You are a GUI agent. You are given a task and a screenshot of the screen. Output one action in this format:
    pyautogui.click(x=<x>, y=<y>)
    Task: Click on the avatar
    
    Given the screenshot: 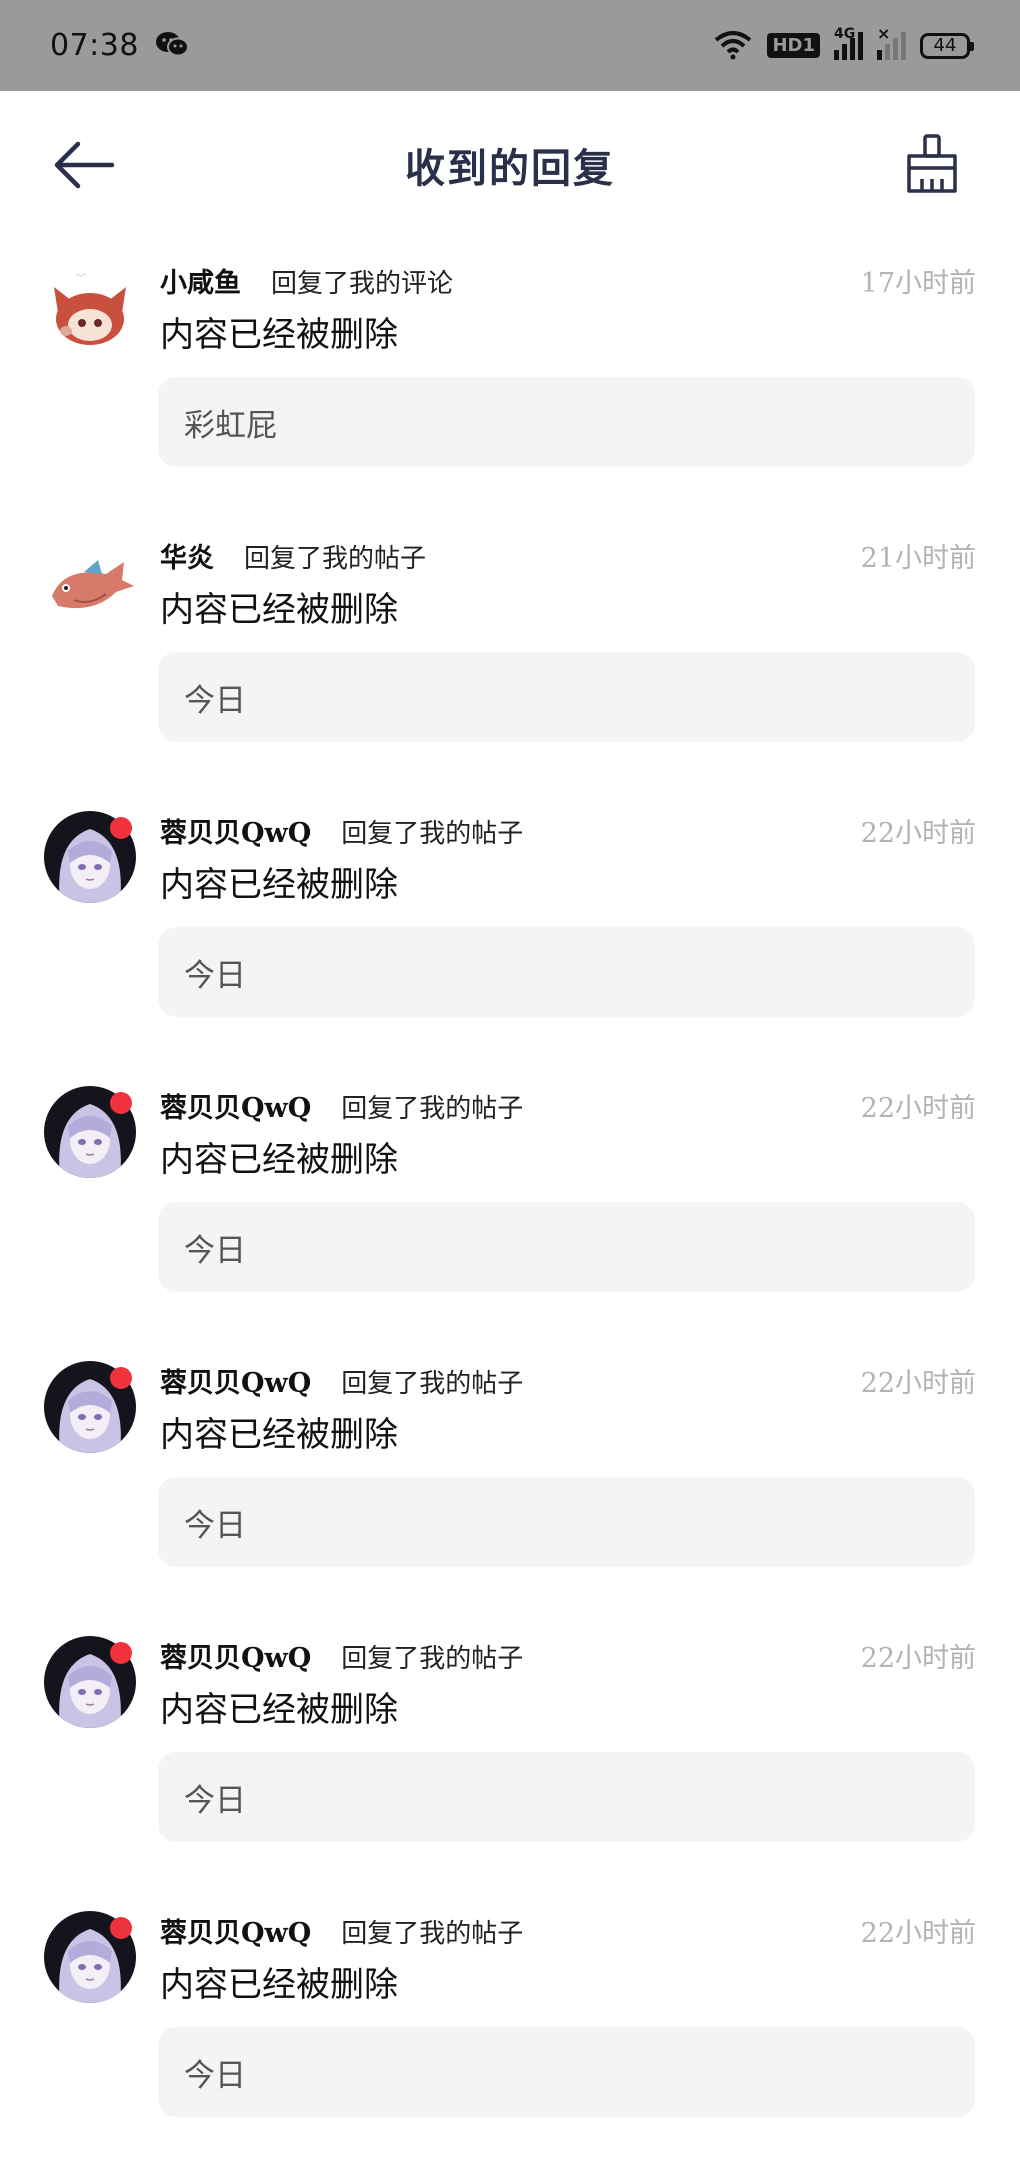 What is the action you would take?
    pyautogui.click(x=90, y=582)
    